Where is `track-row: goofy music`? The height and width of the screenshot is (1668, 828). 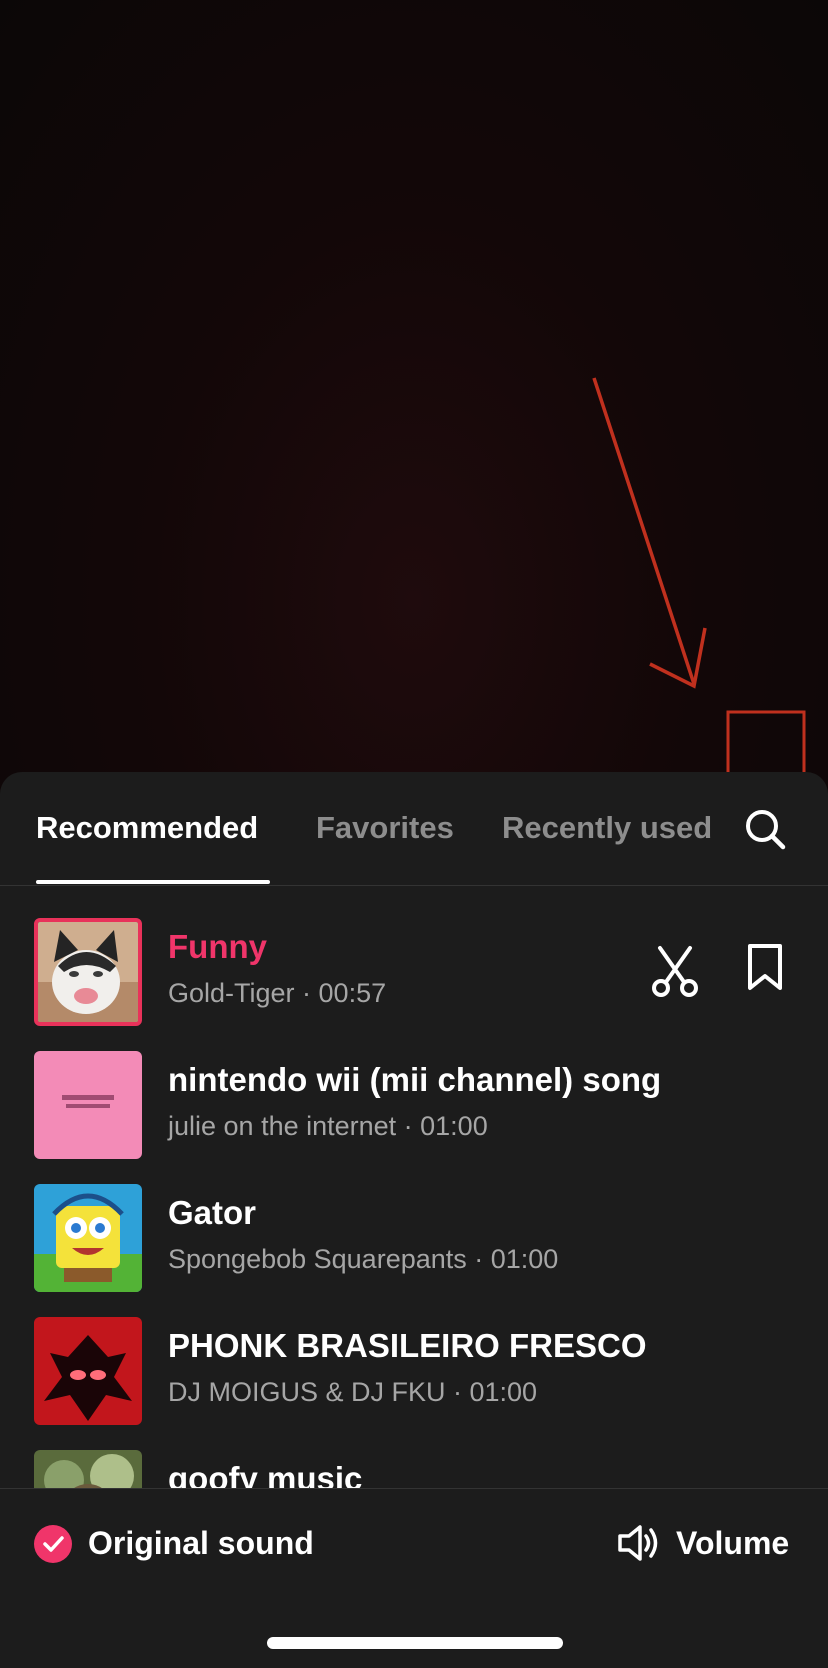
track-row: goofy music is located at coordinates (414, 1469).